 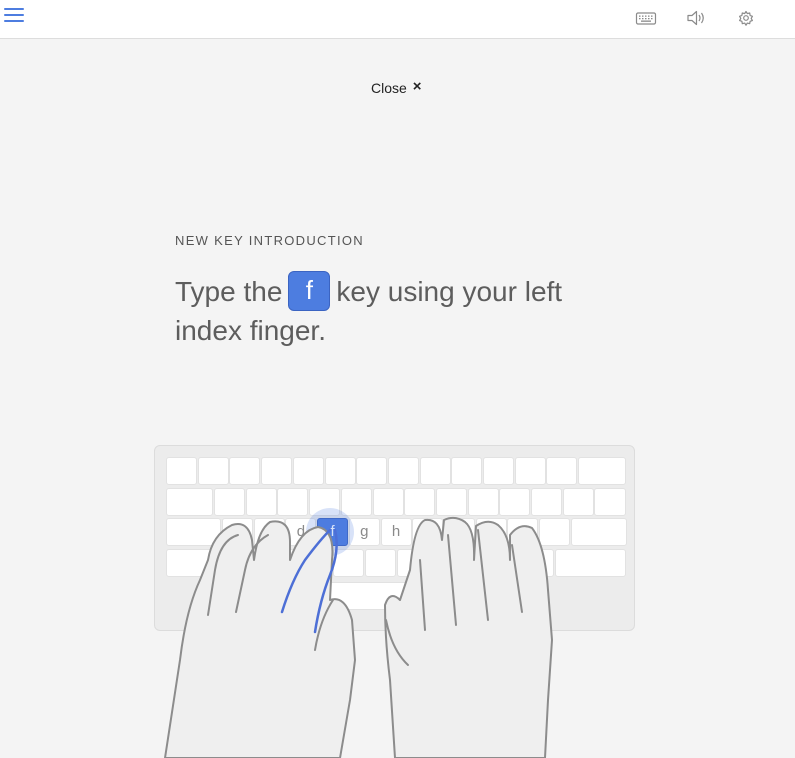 What do you see at coordinates (237, 532) in the screenshot?
I see `keyboard-key-a: a` at bounding box center [237, 532].